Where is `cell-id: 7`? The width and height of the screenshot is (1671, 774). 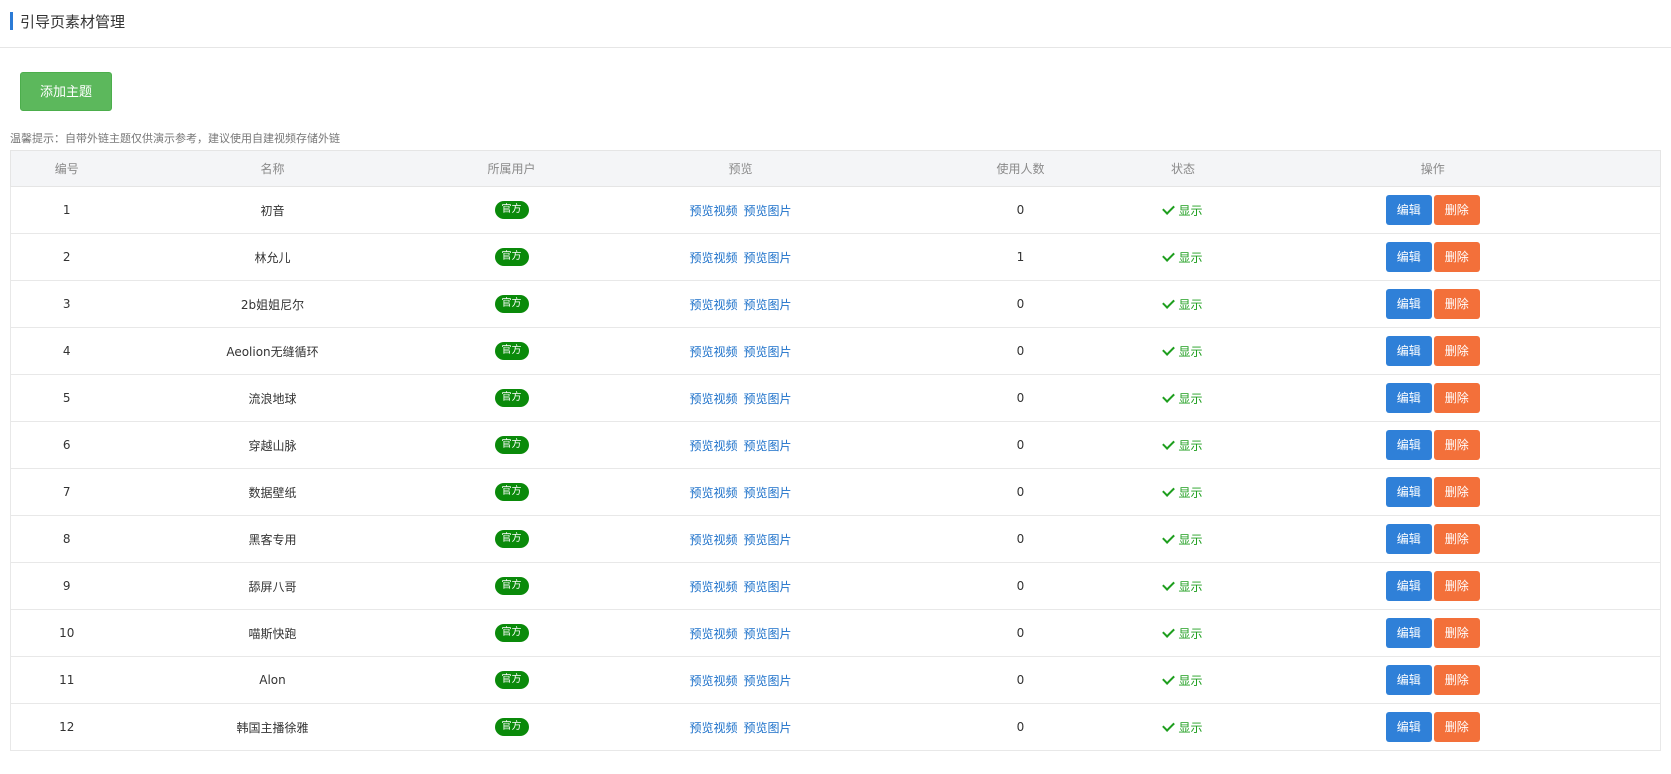 cell-id: 7 is located at coordinates (66, 492).